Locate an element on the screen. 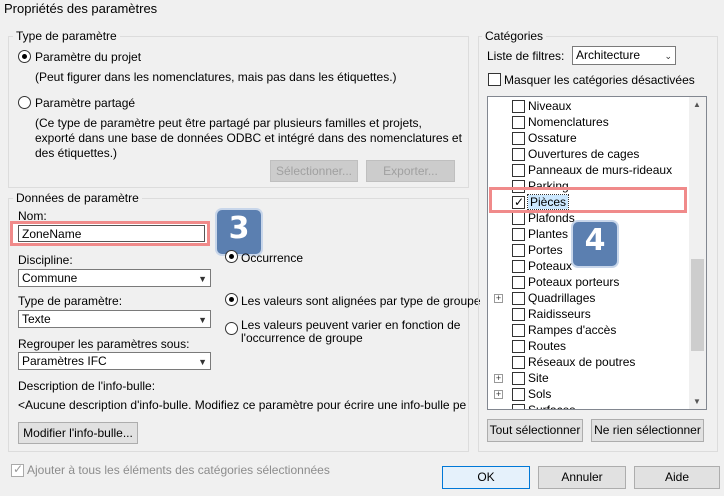  category-row: Ouvertures de cages is located at coordinates (589, 154).